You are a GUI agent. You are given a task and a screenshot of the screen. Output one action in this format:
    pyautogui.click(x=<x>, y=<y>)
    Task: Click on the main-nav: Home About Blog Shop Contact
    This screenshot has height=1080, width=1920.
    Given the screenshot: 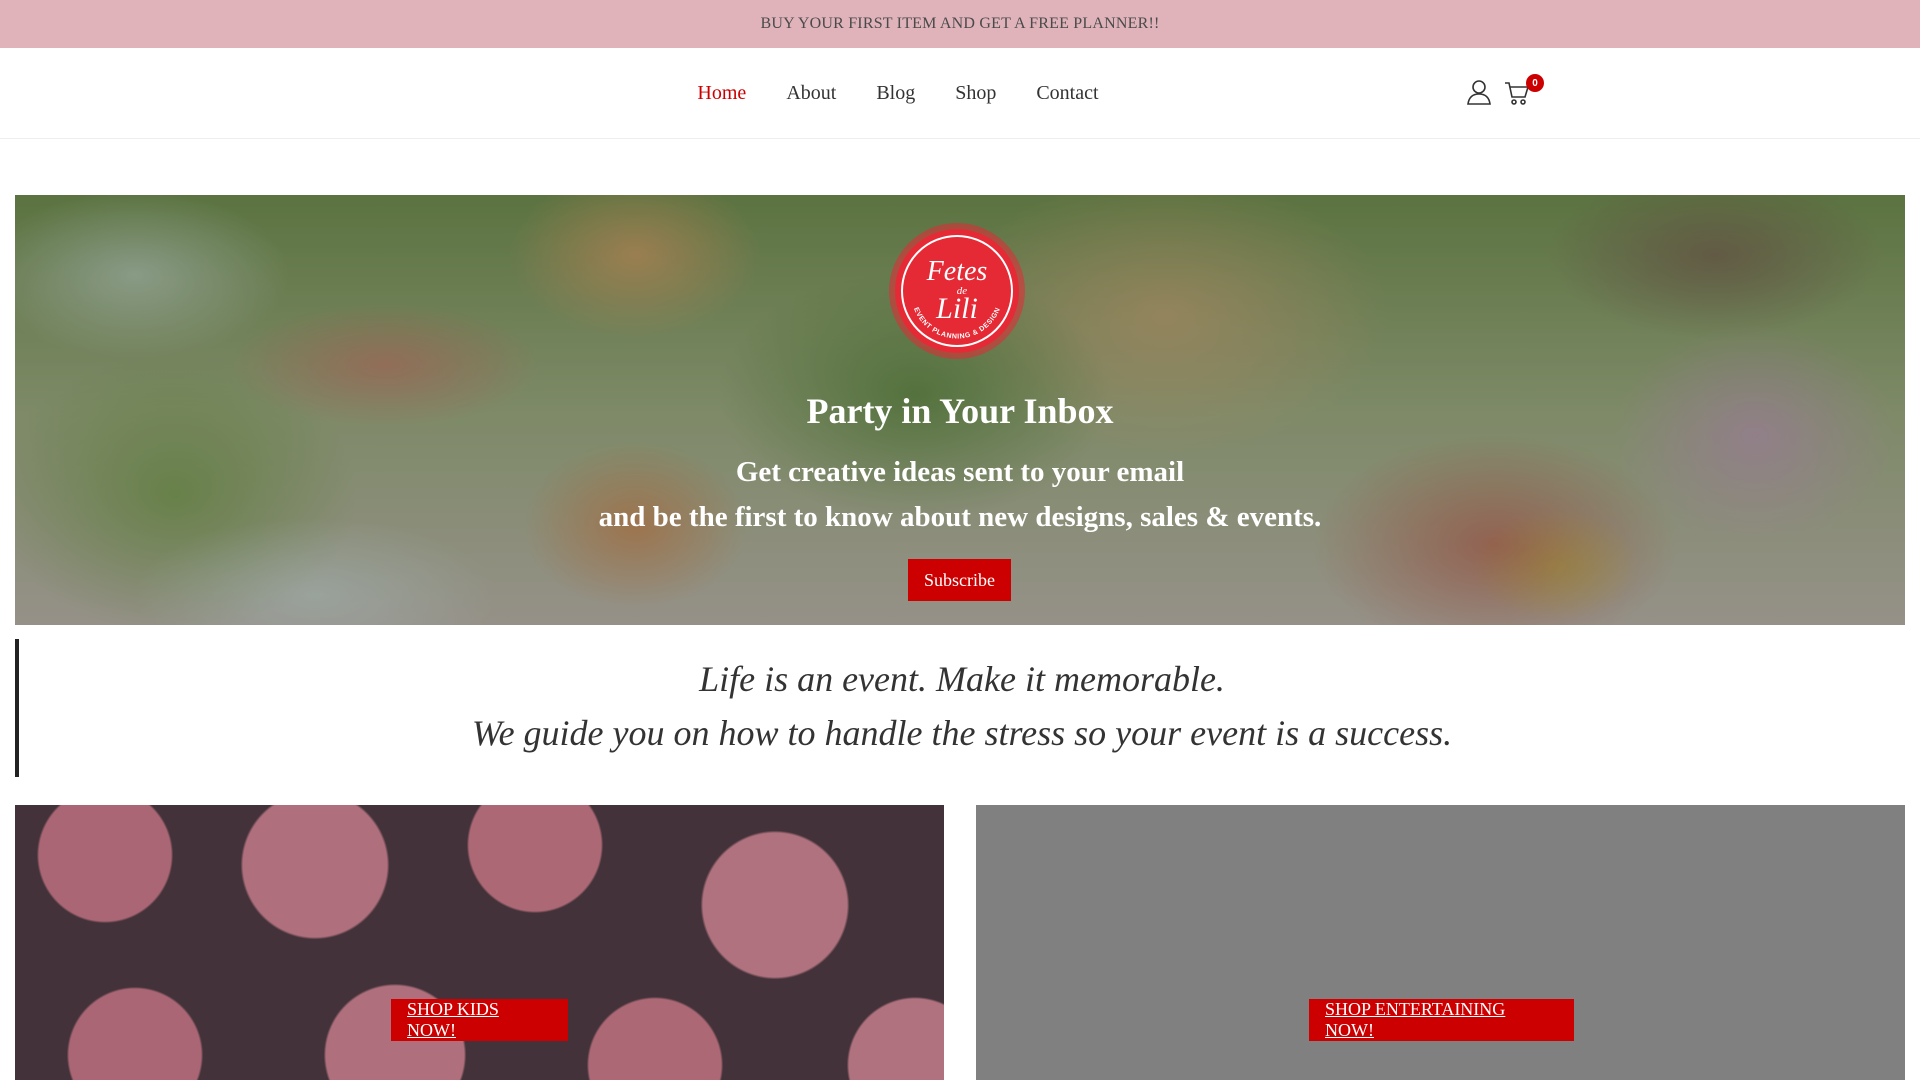 What is the action you would take?
    pyautogui.click(x=960, y=93)
    